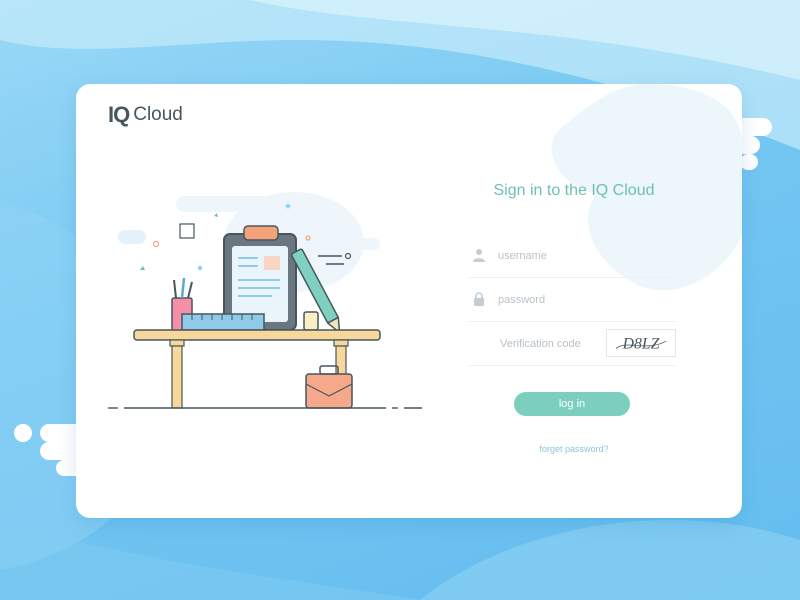 This screenshot has height=600, width=800. Describe the element at coordinates (119, 114) in the screenshot. I see `logo-mark: IQ` at that location.